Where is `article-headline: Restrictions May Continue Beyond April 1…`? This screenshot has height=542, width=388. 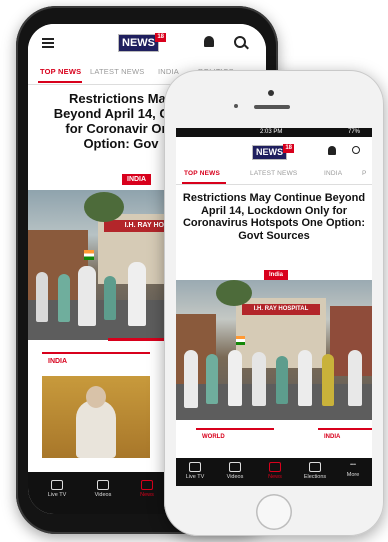 article-headline: Restrictions May Continue Beyond April 1… is located at coordinates (274, 217).